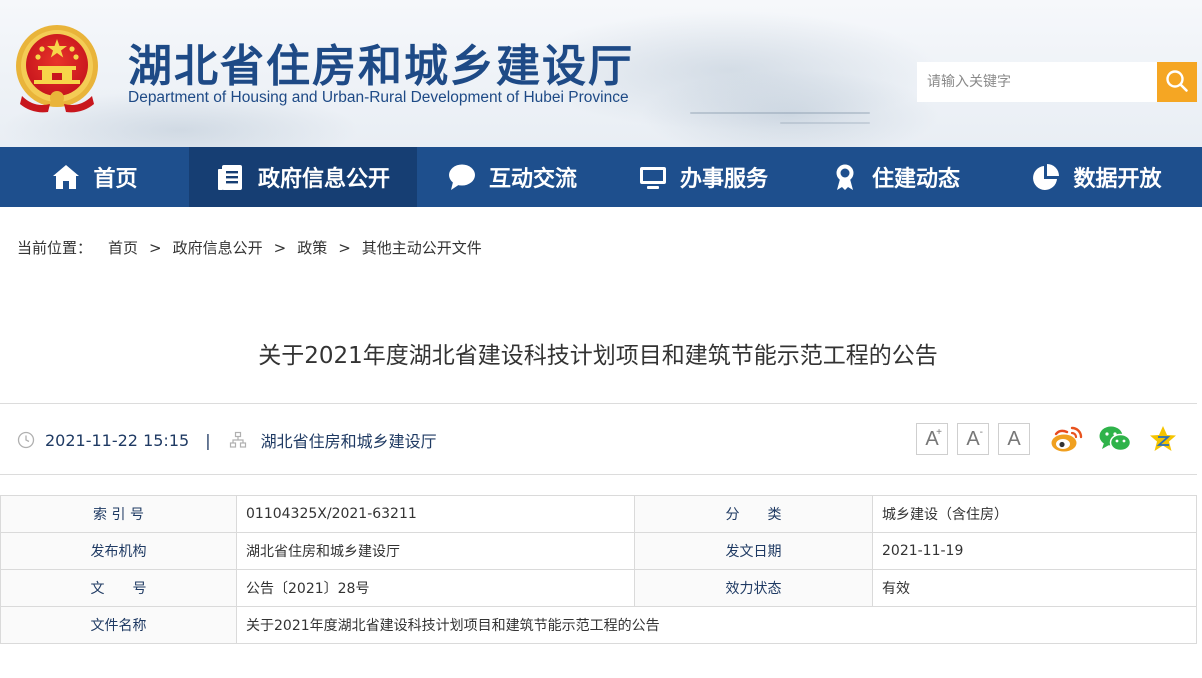 Image resolution: width=1202 pixels, height=678 pixels. Describe the element at coordinates (57, 70) in the screenshot. I see `national-emblem-icon` at that location.